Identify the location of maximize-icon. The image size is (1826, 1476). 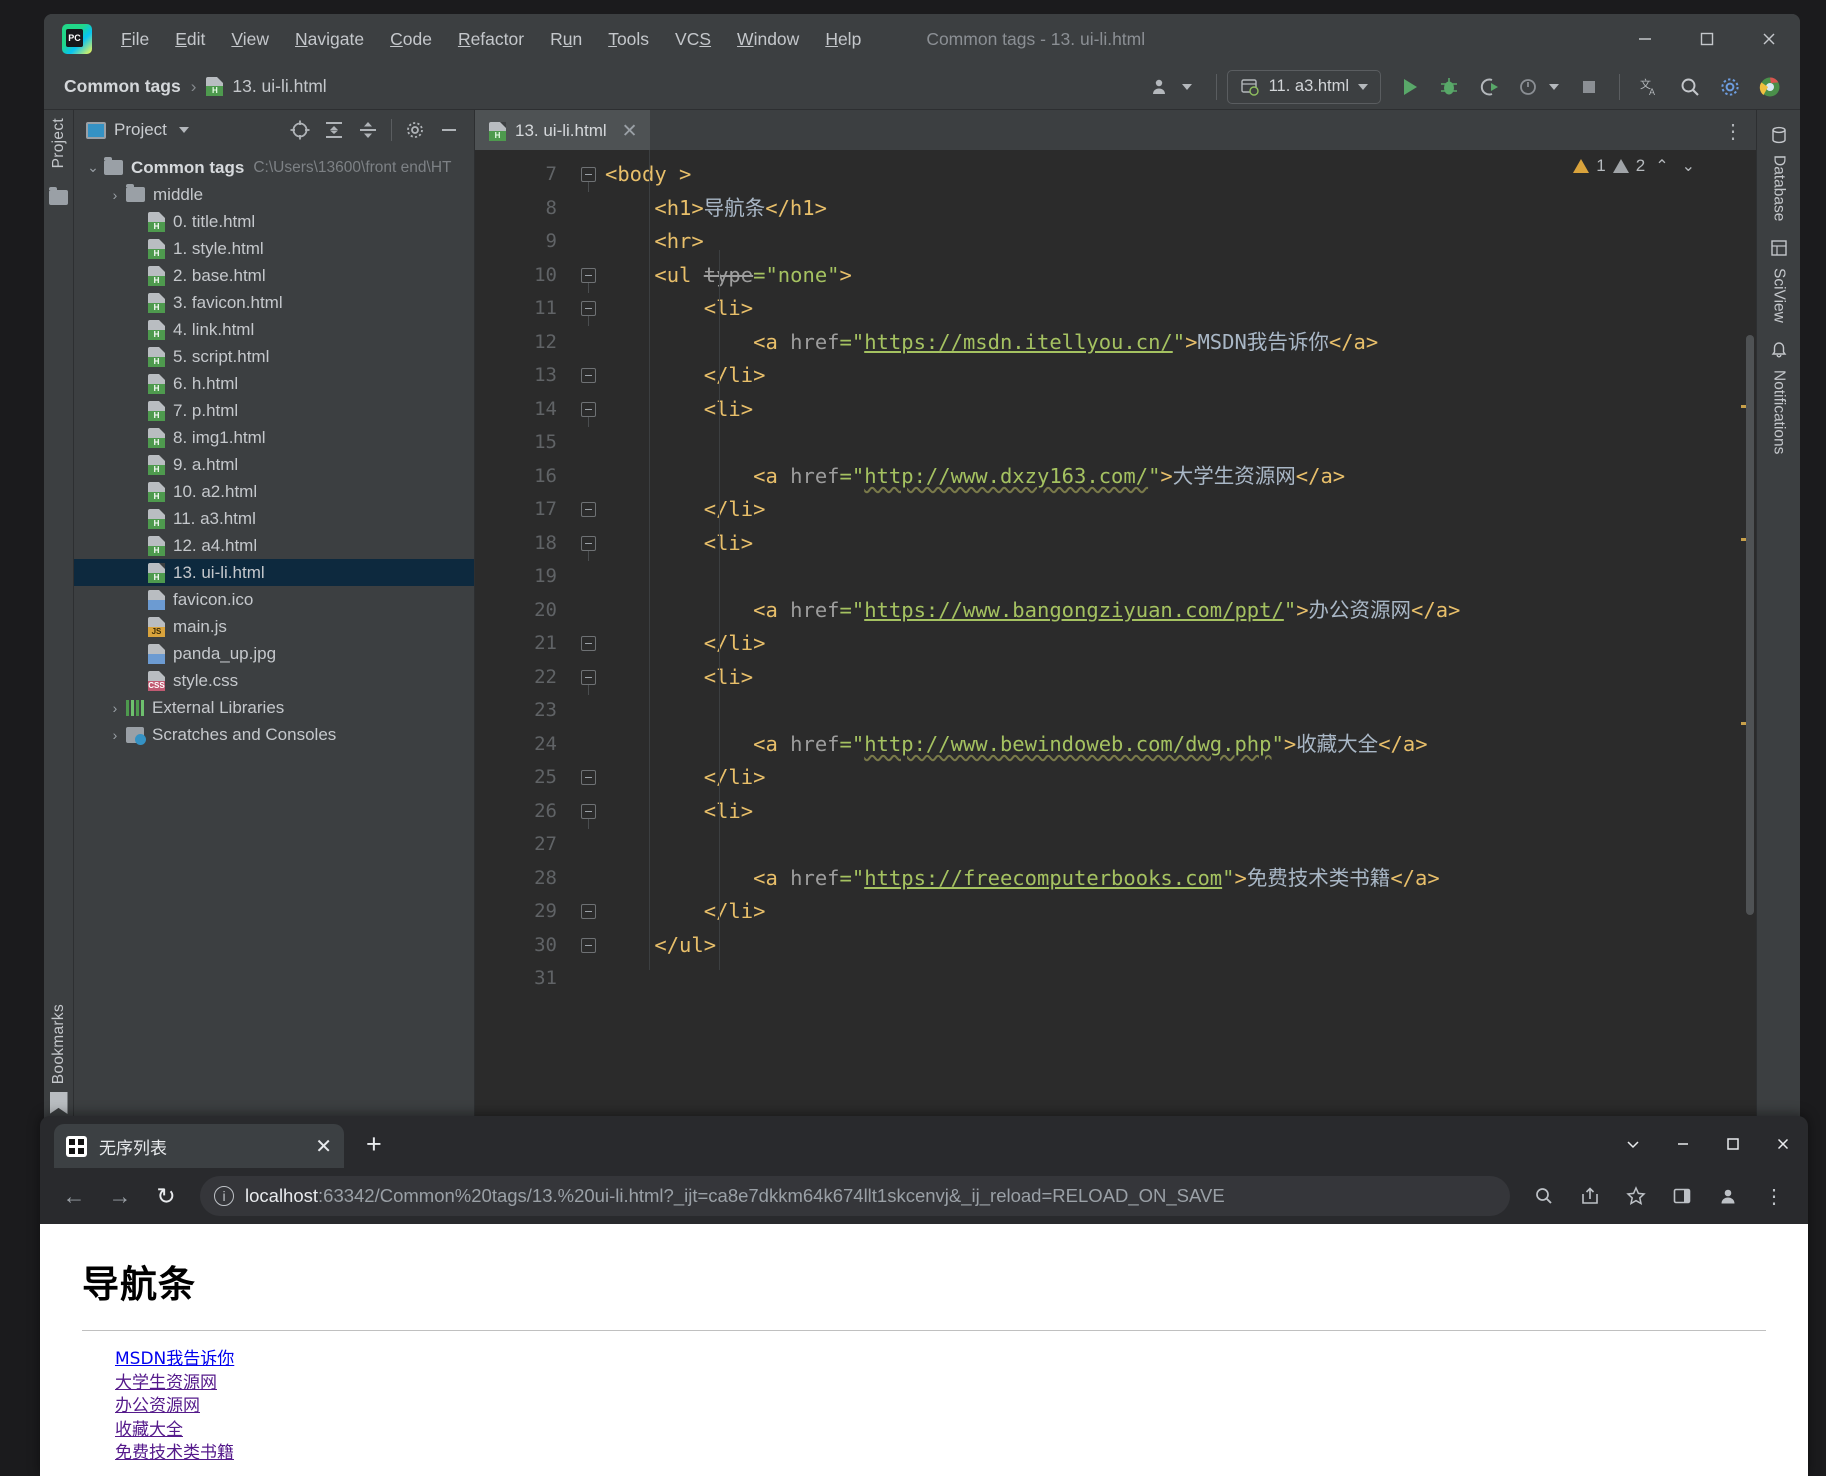
(1707, 39).